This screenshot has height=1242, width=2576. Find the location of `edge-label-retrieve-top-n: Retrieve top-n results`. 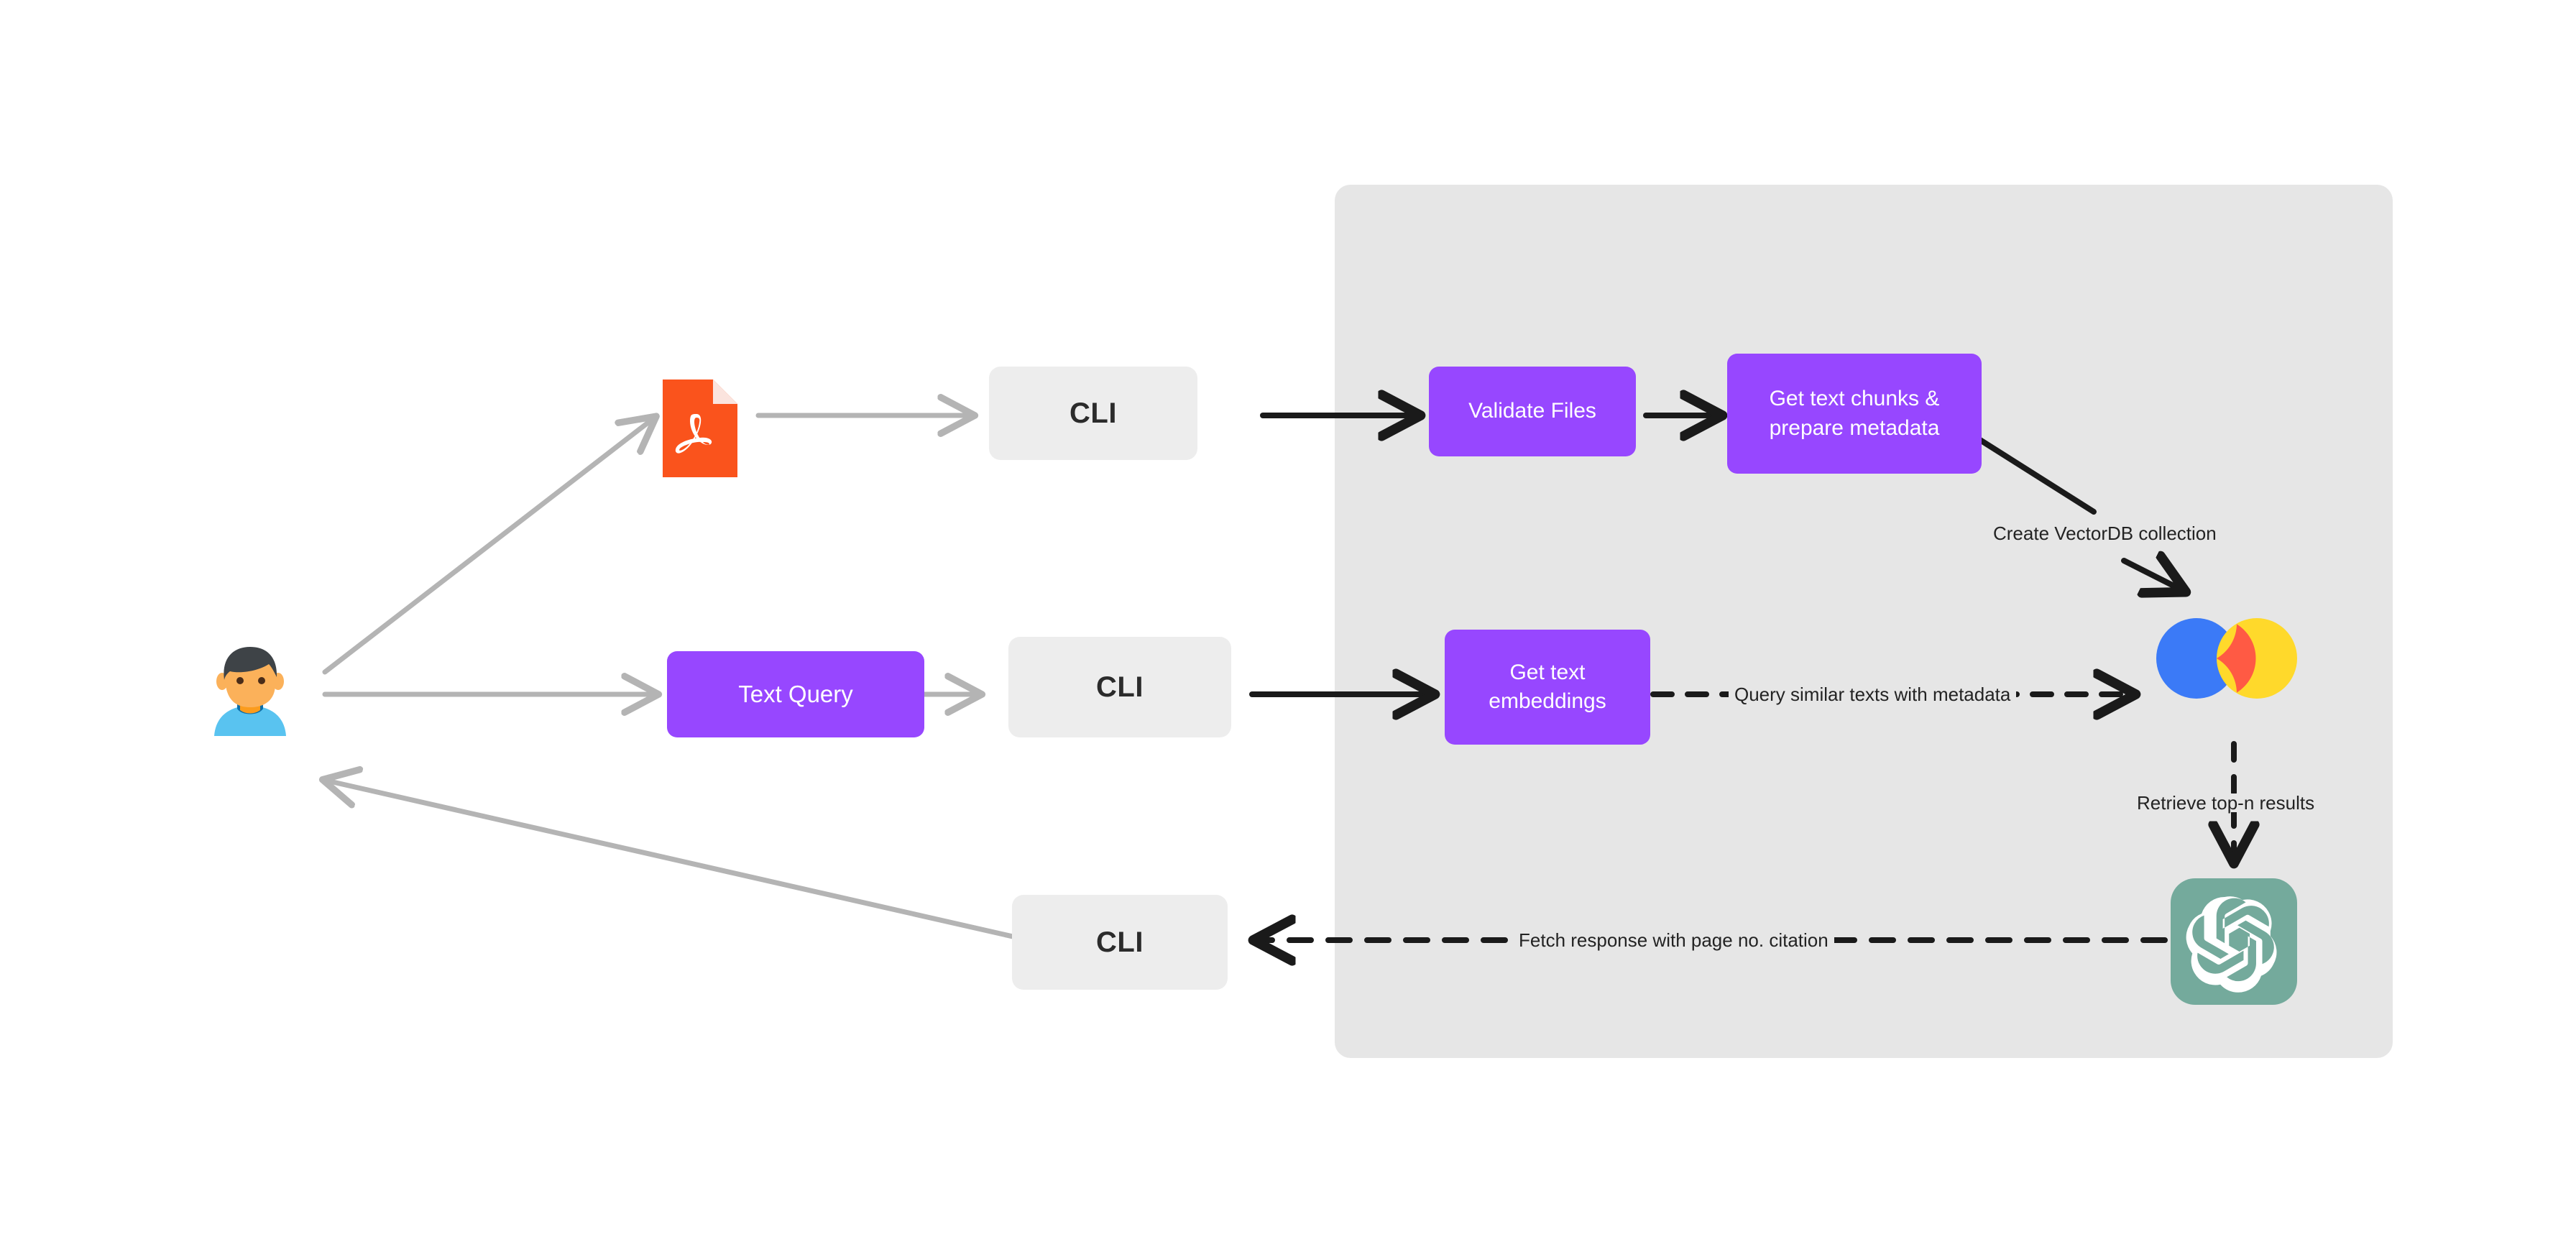

edge-label-retrieve-top-n: Retrieve top-n results is located at coordinates (2226, 803).